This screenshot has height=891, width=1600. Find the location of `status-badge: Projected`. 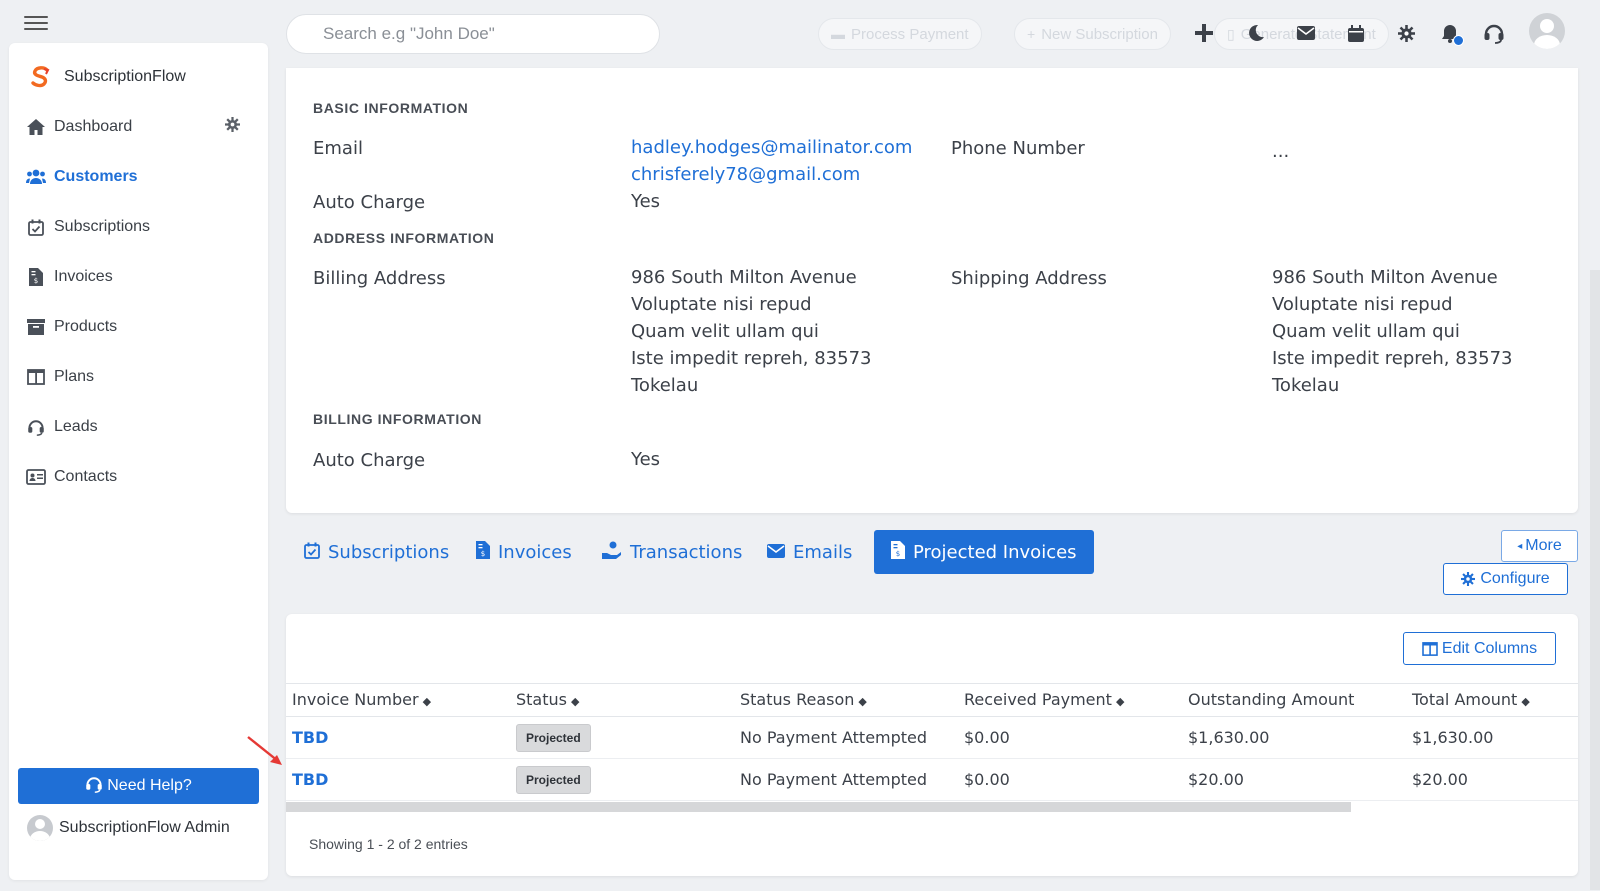

status-badge: Projected is located at coordinates (553, 780).